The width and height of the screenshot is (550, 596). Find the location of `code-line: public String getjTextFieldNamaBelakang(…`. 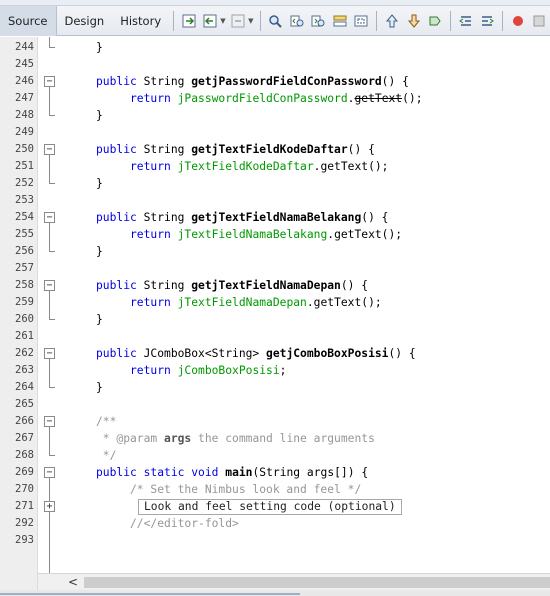

code-line: public String getjTextFieldNamaBelakang(… is located at coordinates (242, 217).